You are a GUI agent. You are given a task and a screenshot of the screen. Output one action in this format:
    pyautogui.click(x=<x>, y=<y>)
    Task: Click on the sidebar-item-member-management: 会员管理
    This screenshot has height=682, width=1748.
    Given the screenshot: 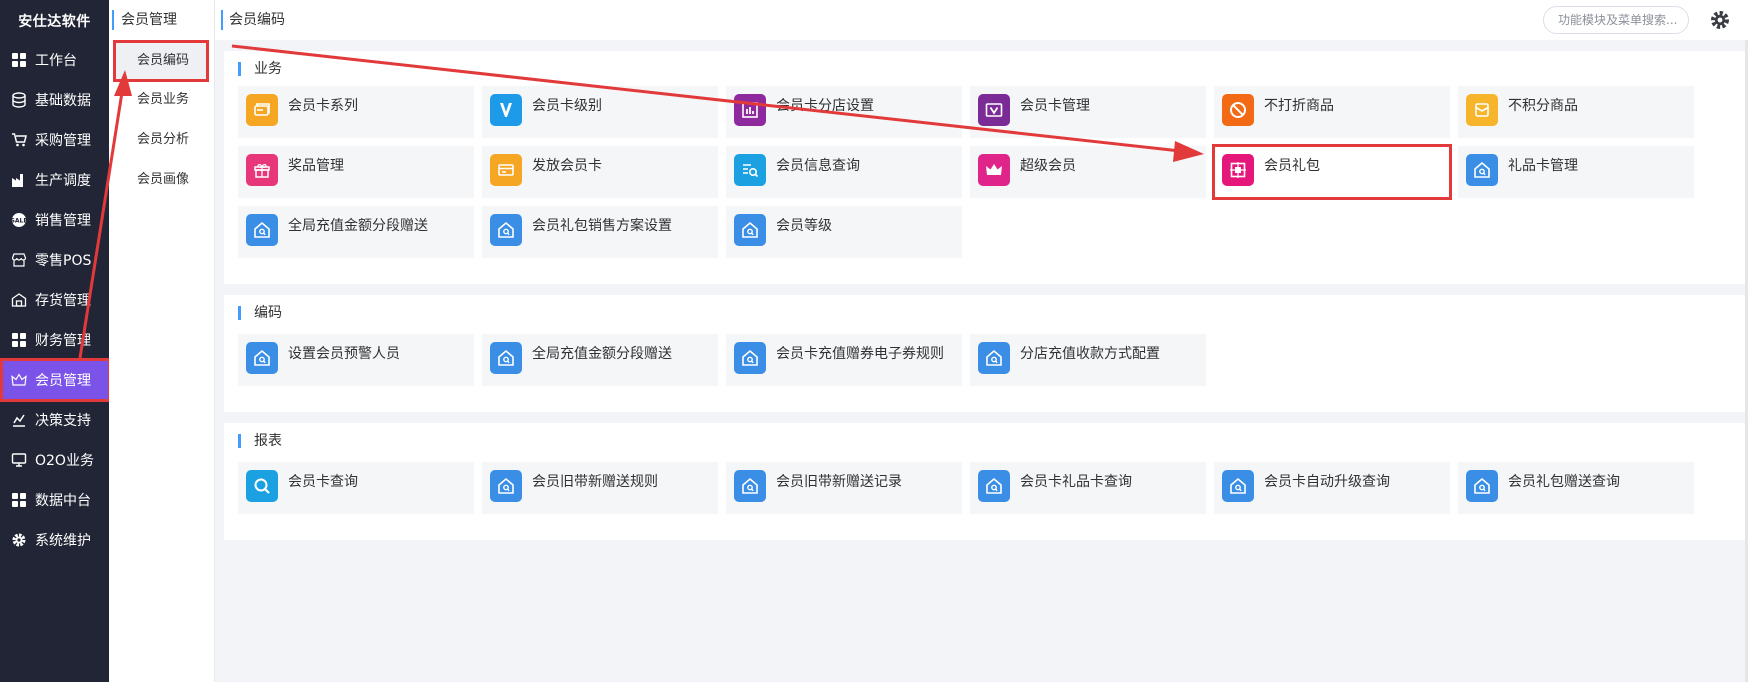 What is the action you would take?
    pyautogui.click(x=55, y=380)
    